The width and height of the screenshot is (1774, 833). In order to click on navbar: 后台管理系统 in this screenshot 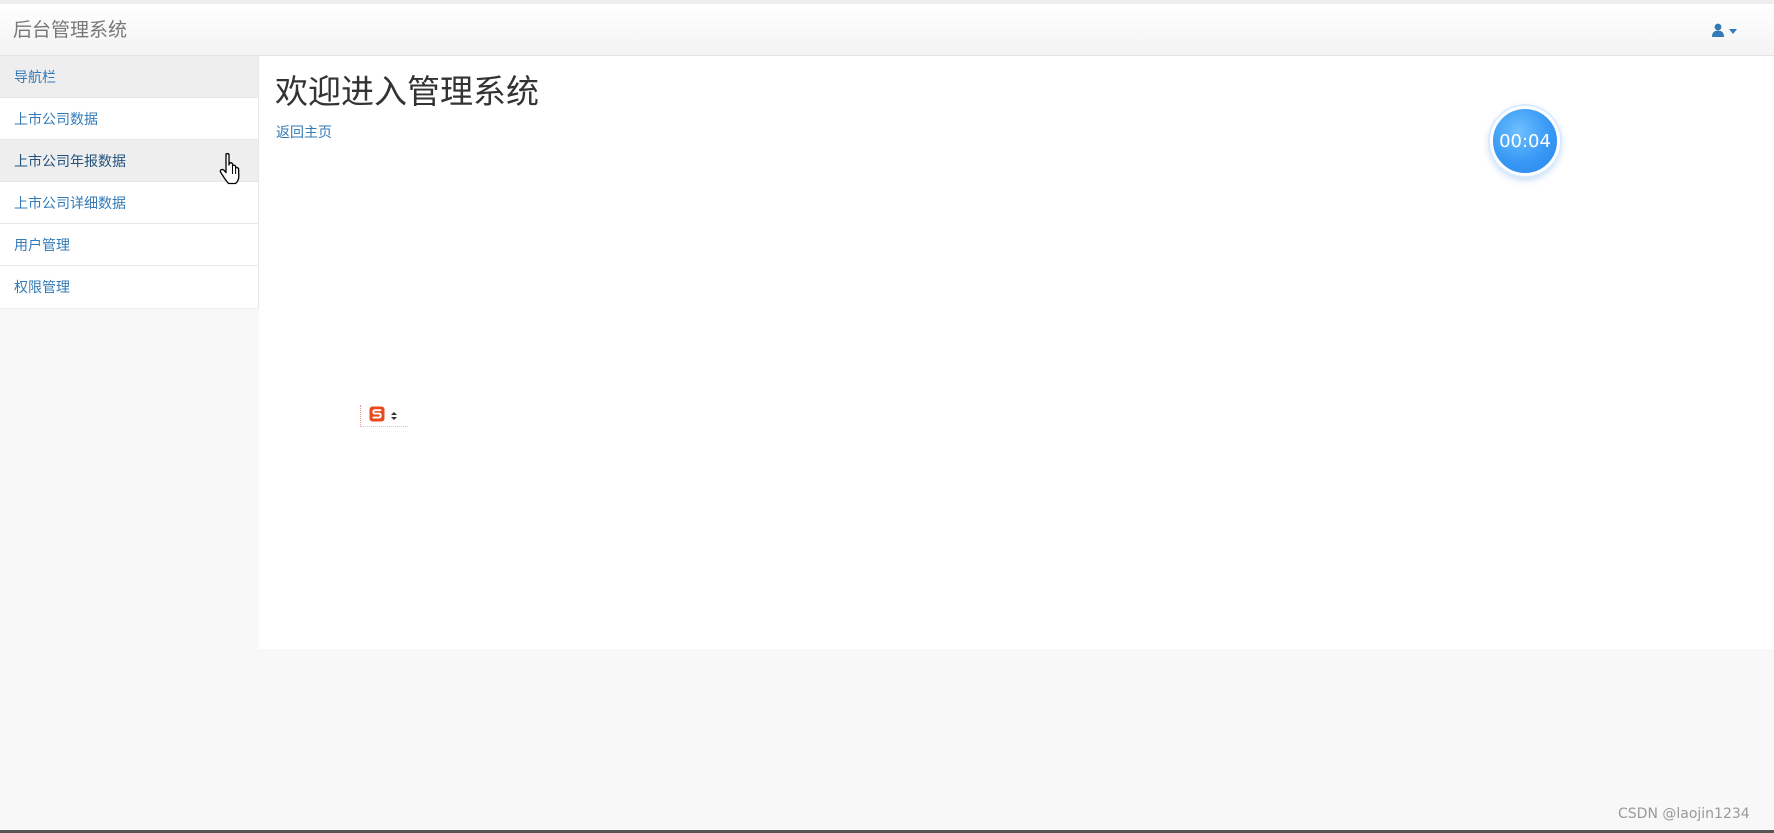, I will do `click(887, 30)`.